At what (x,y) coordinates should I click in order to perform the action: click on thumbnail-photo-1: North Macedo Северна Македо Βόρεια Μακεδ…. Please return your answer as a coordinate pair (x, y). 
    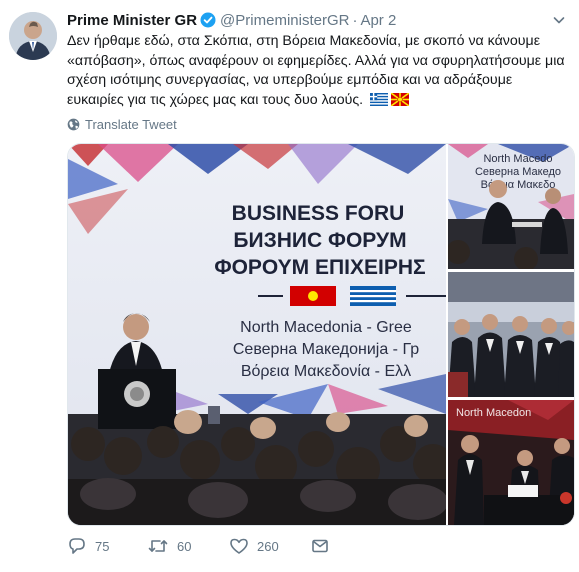
    Looking at the image, I should click on (510, 207).